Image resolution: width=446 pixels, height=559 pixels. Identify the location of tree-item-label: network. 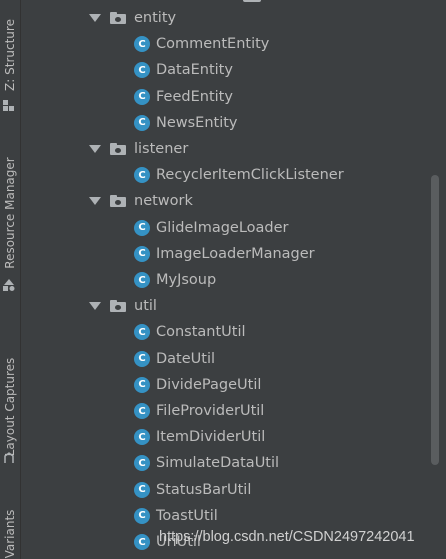
(163, 201).